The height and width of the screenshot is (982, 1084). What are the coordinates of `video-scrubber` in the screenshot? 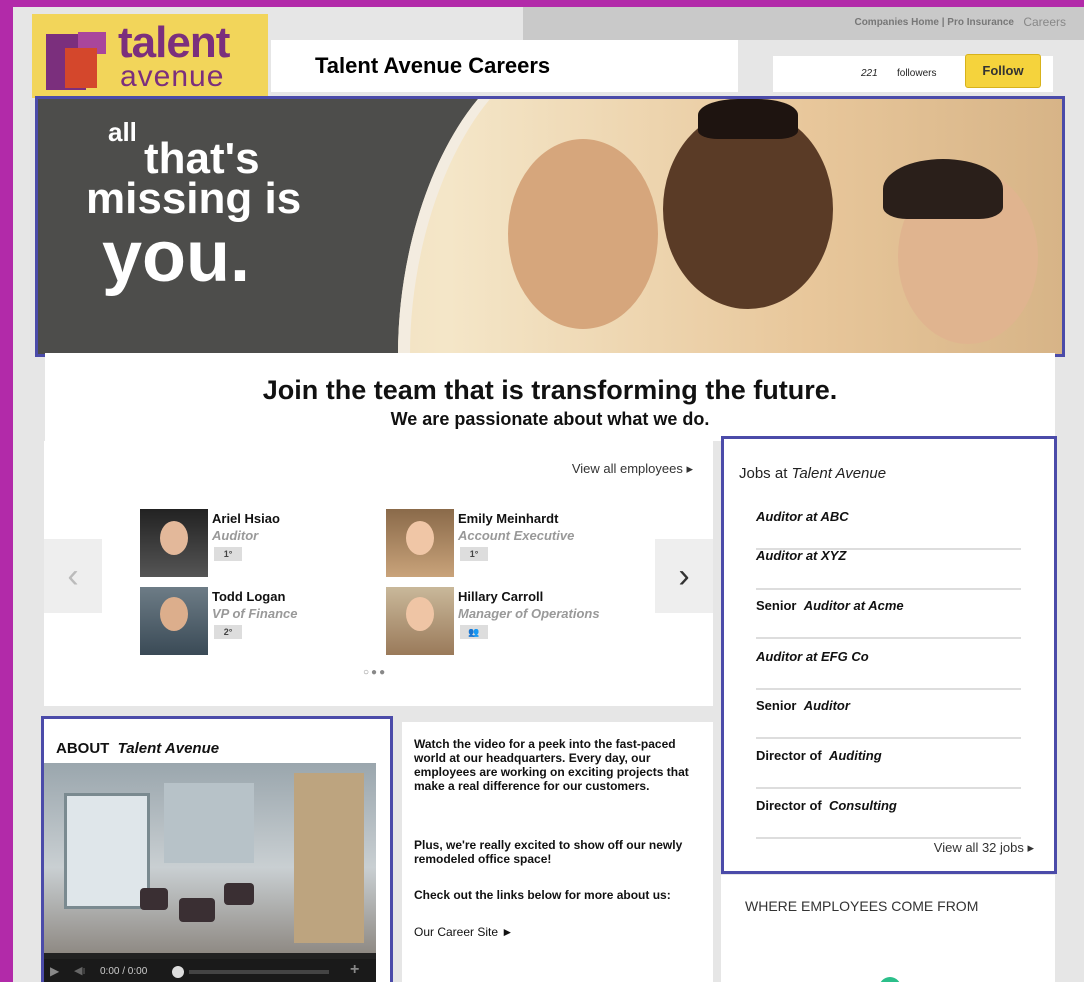 It's located at (178, 972).